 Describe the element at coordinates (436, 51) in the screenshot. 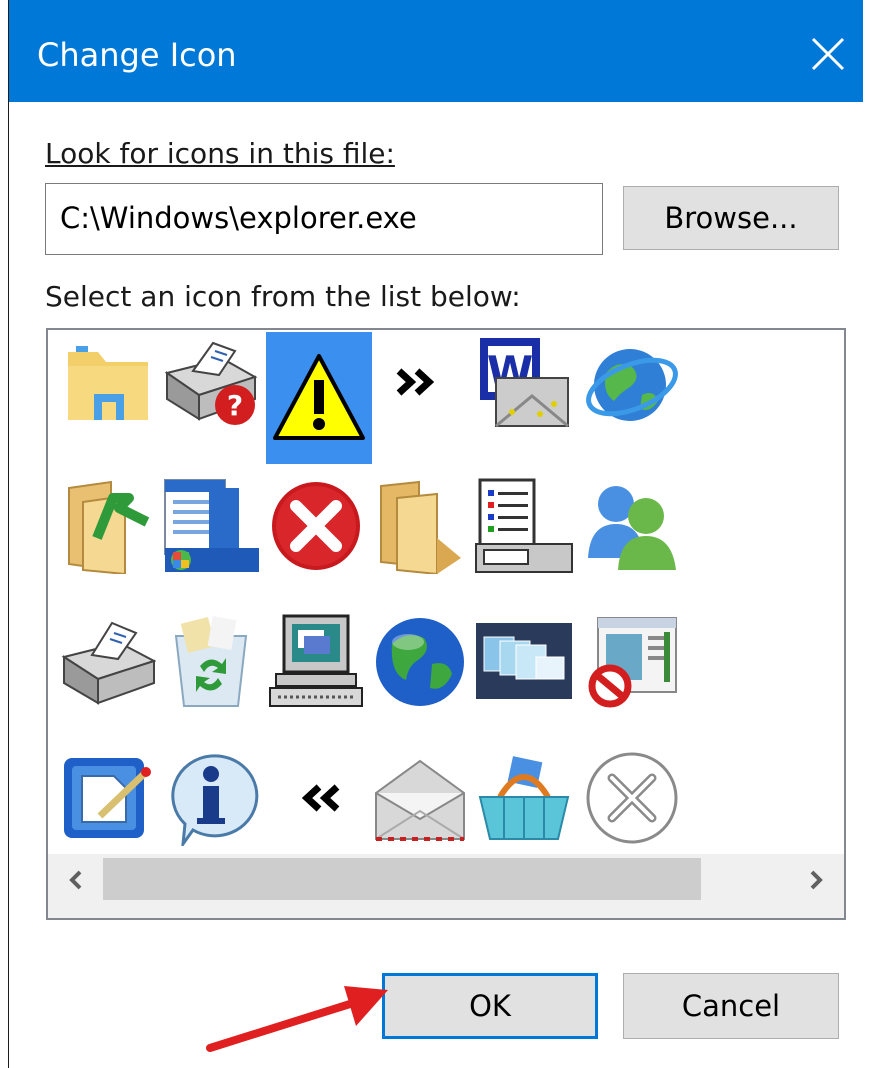

I see `title-bar: Change Icon` at that location.